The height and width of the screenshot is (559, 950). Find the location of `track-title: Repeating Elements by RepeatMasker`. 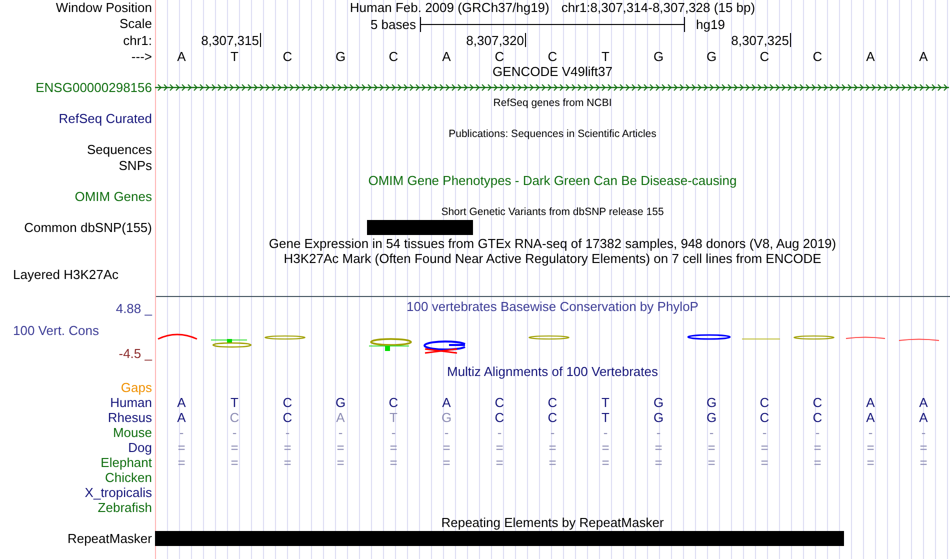

track-title: Repeating Elements by RepeatMasker is located at coordinates (552, 523).